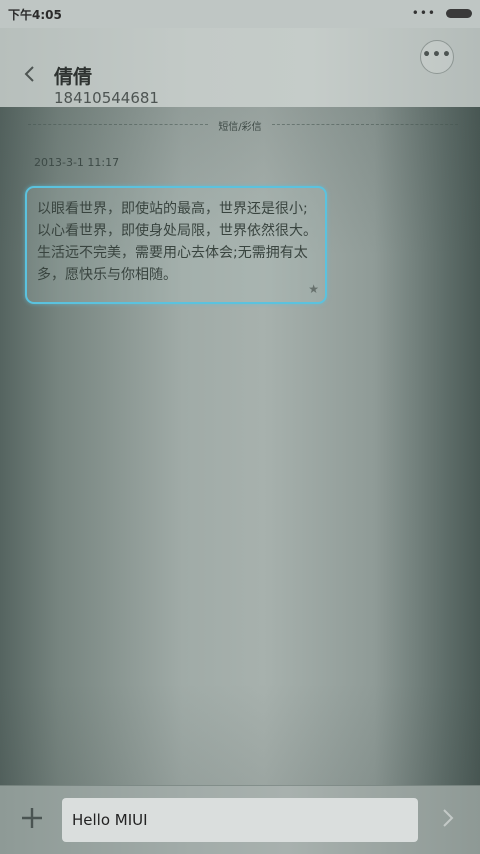 This screenshot has width=480, height=854. What do you see at coordinates (240, 14) in the screenshot?
I see `status-bar: 下午4:05 •••` at bounding box center [240, 14].